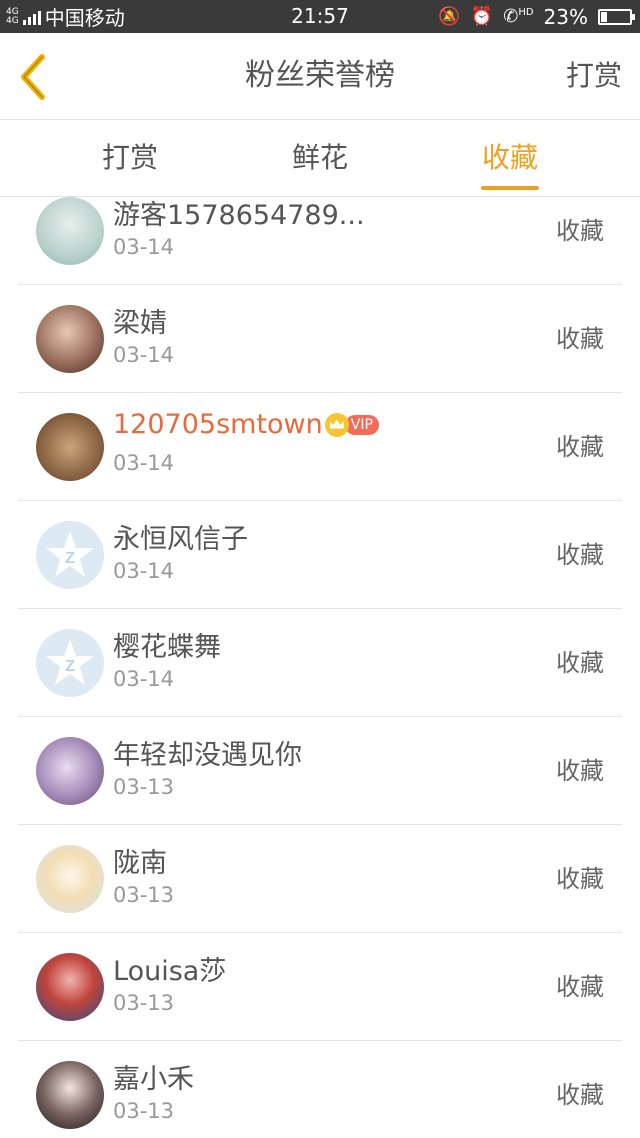  What do you see at coordinates (336, 424) in the screenshot?
I see `crown-icon` at bounding box center [336, 424].